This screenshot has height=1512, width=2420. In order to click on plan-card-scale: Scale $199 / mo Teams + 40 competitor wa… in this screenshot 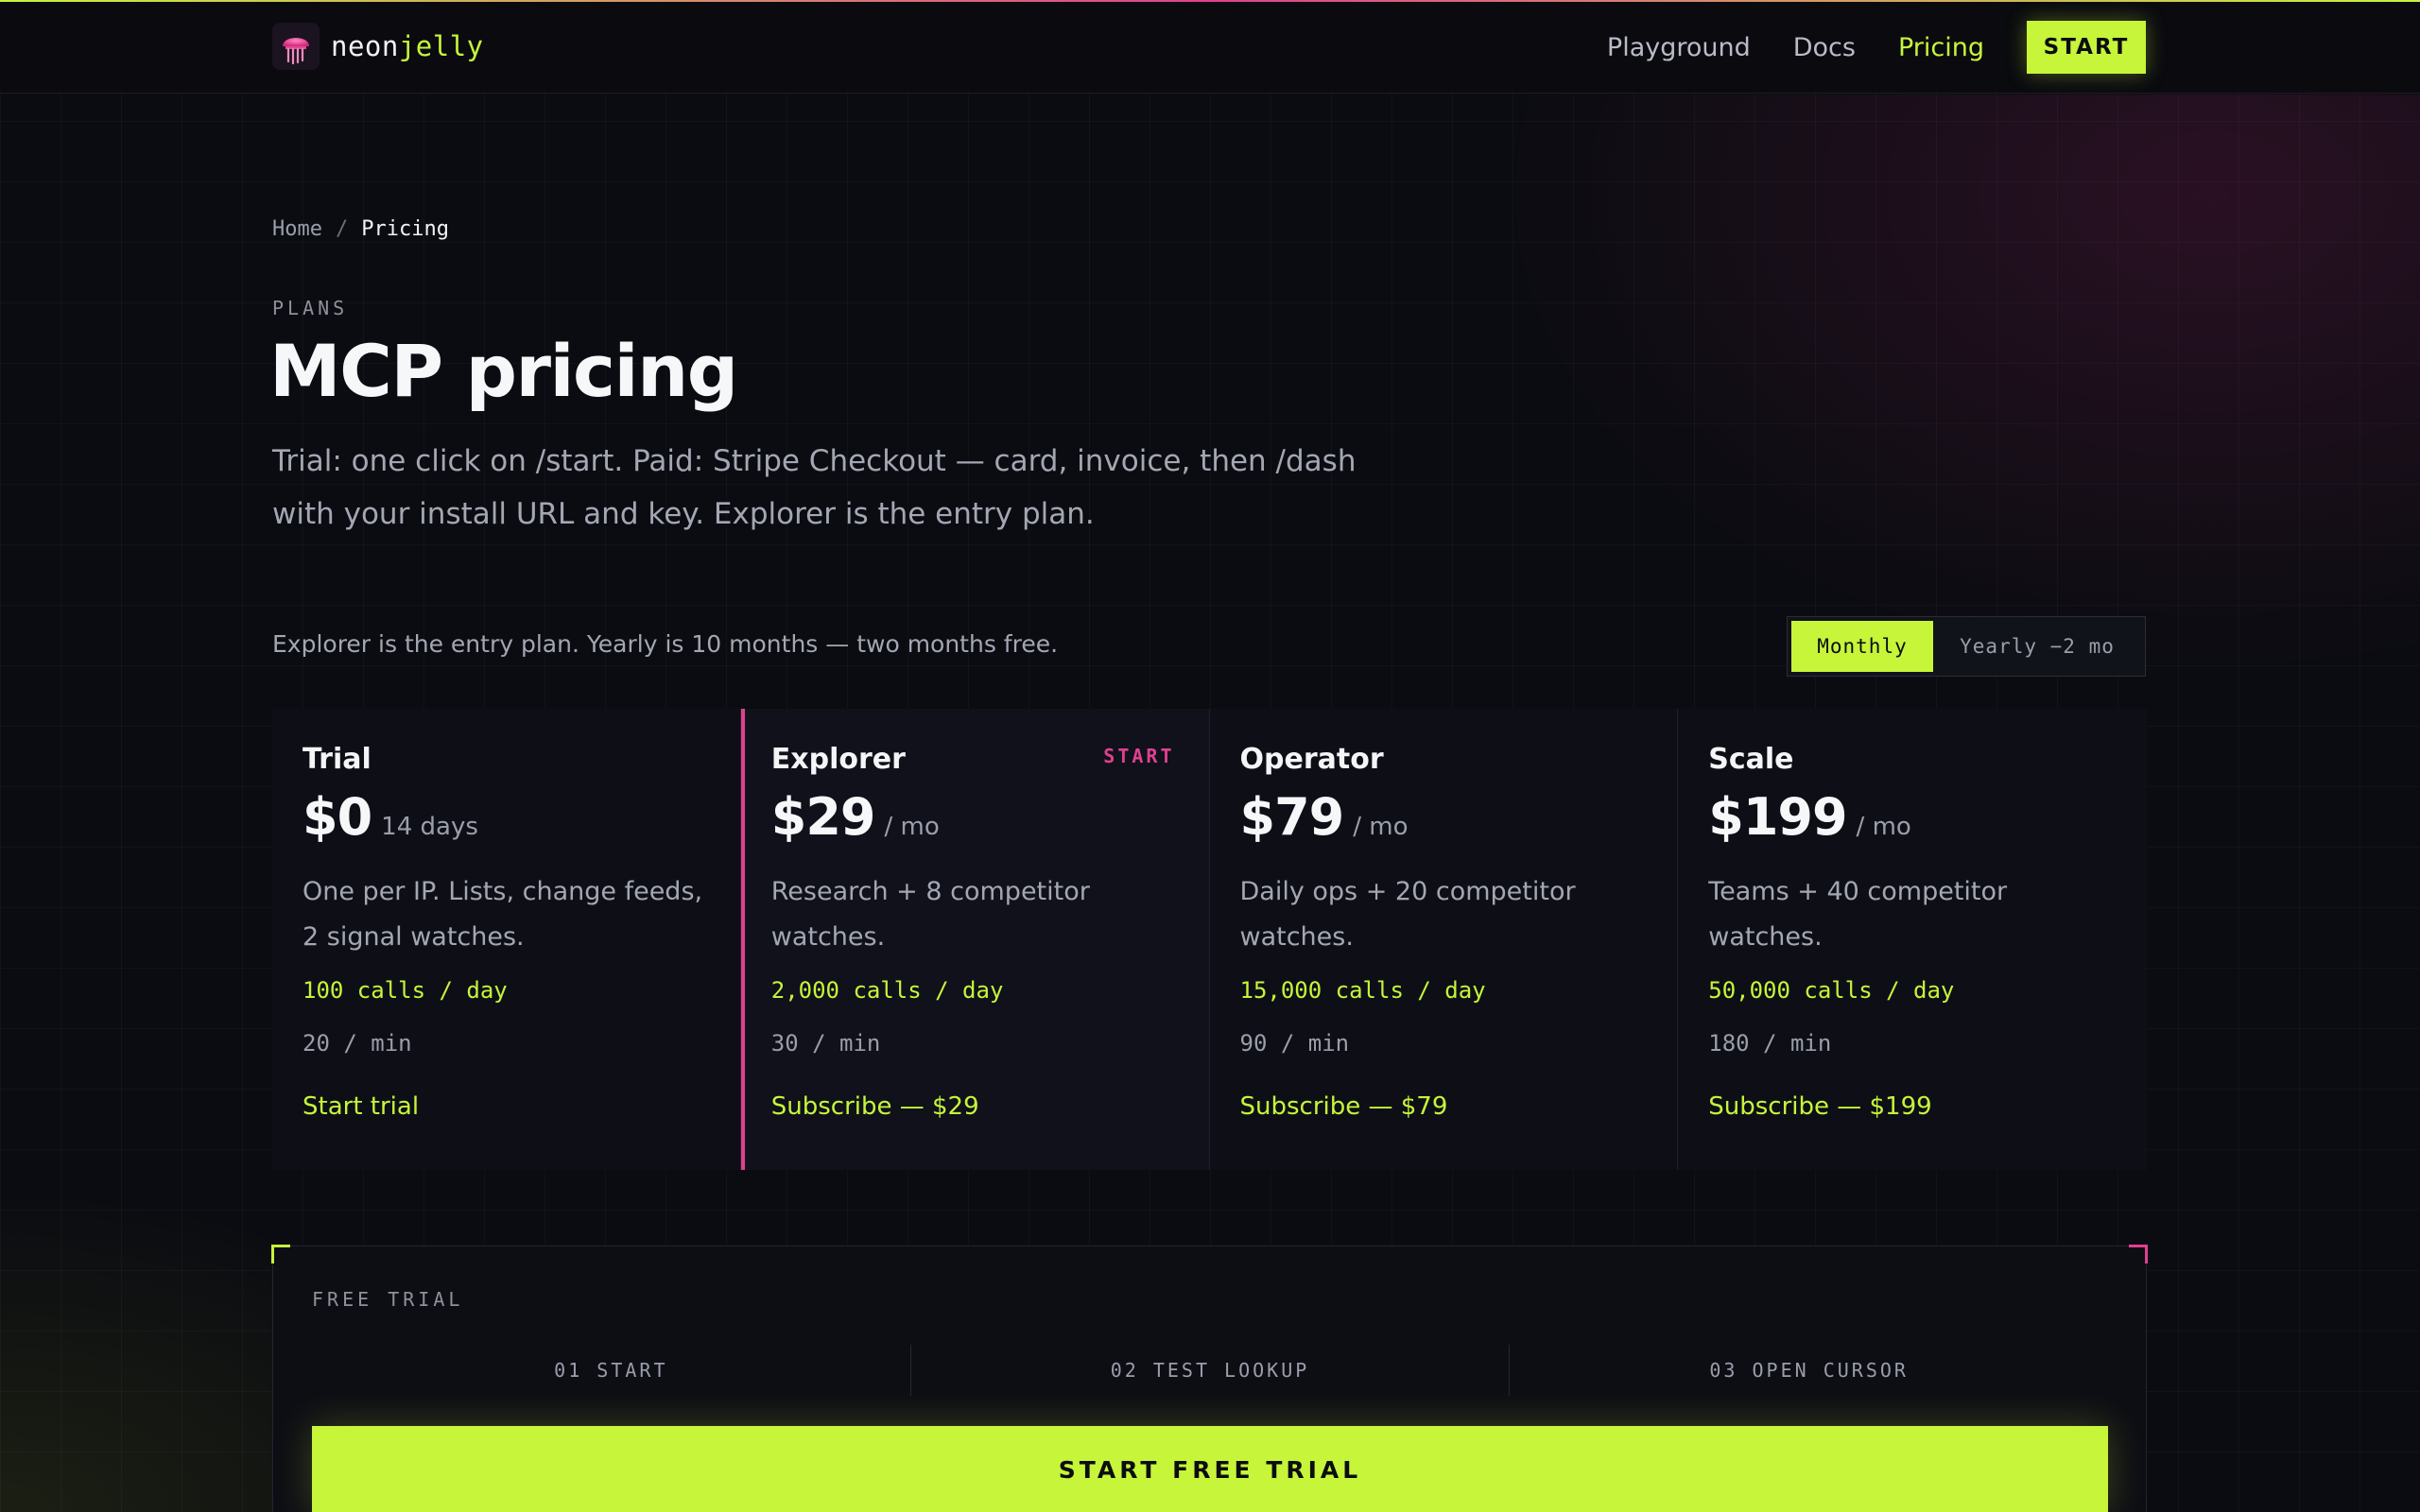, I will do `click(1912, 939)`.